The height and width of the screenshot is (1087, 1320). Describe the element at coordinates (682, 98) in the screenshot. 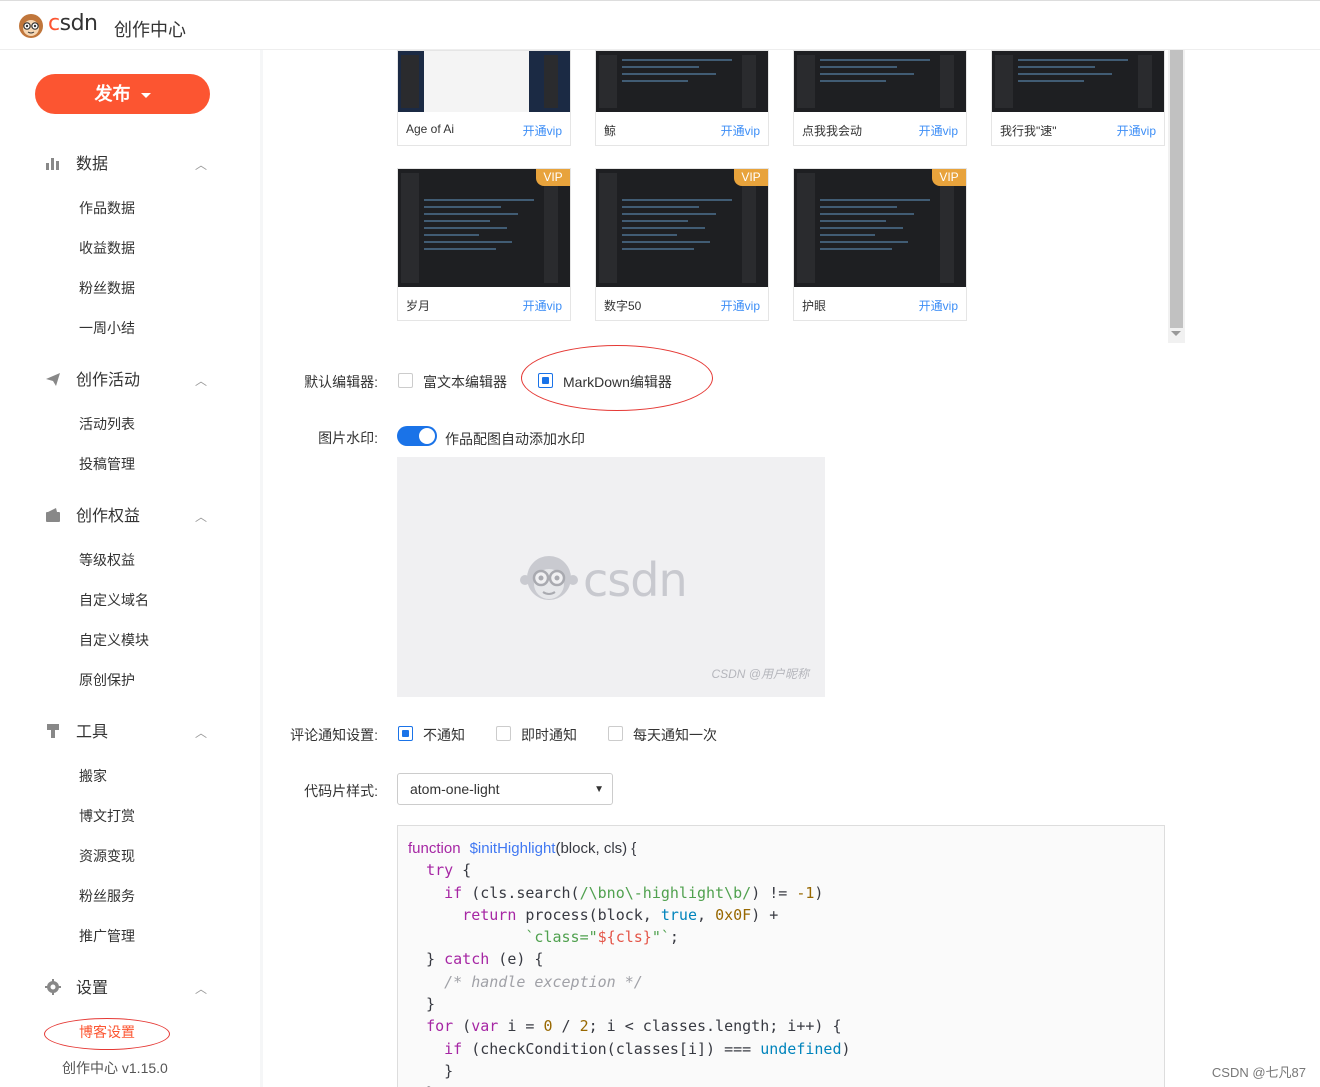

I see `theme-card: 鲸 开通vip` at that location.